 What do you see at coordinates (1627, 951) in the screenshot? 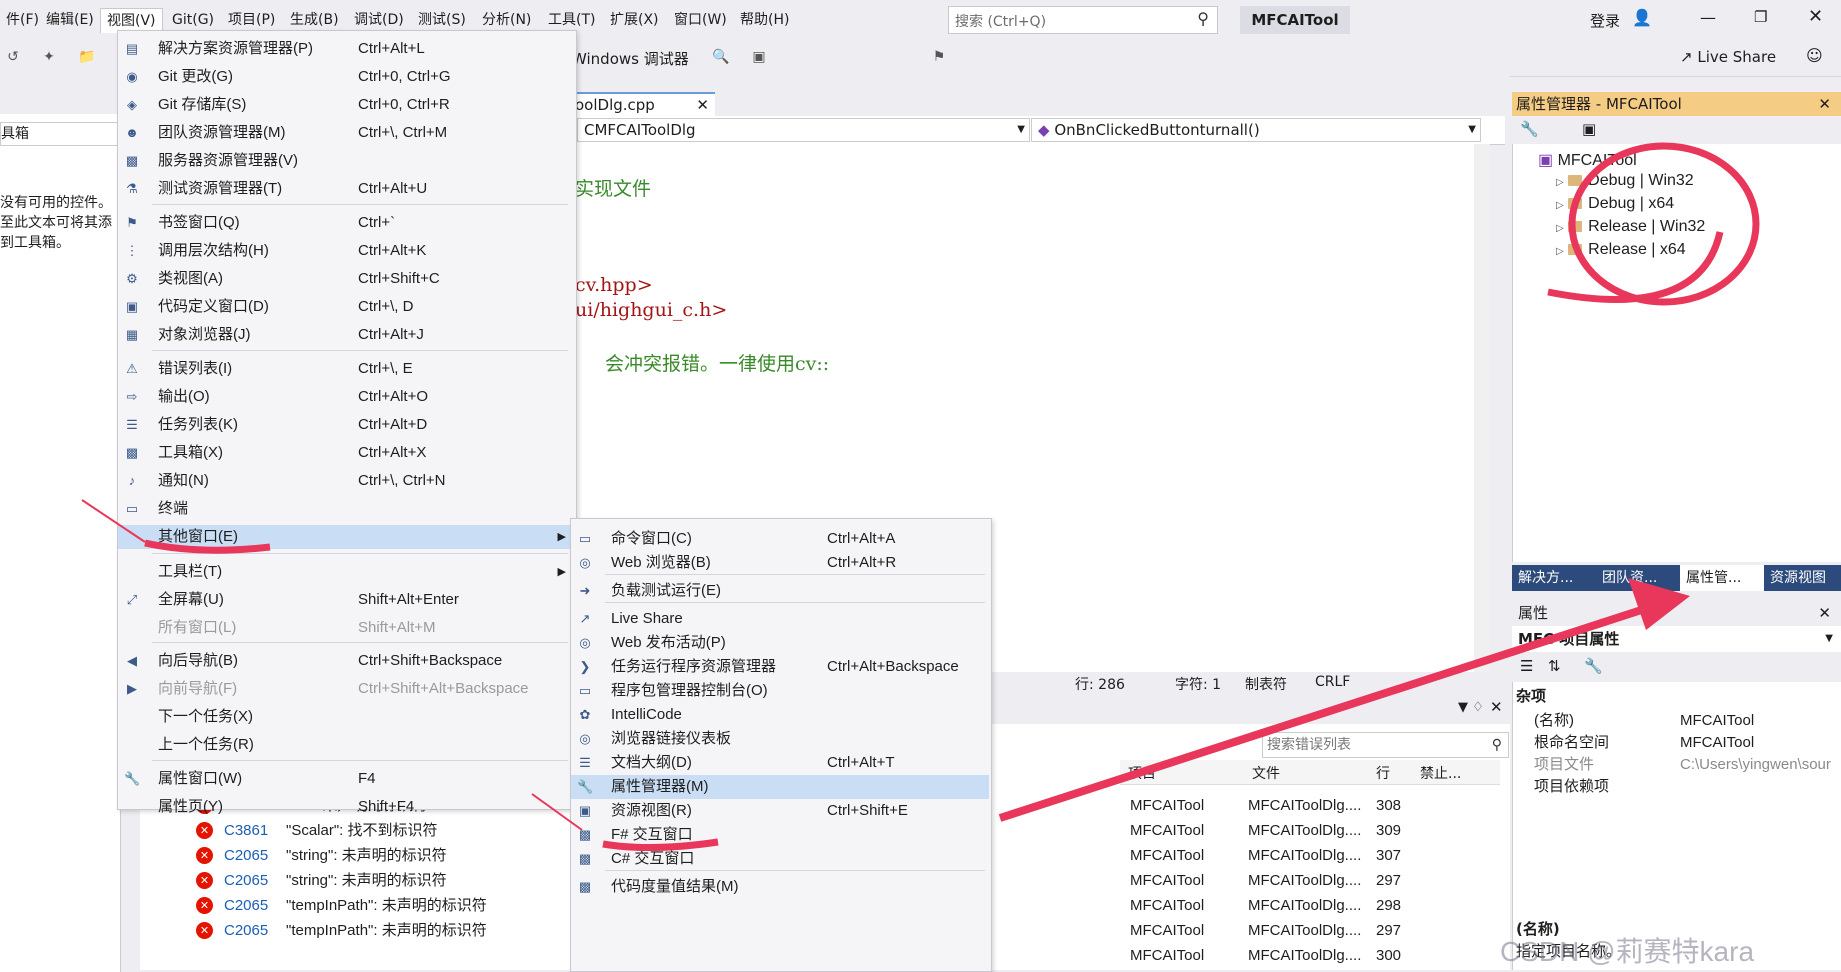
I see `watermark: CSDN @莉赛特kara` at bounding box center [1627, 951].